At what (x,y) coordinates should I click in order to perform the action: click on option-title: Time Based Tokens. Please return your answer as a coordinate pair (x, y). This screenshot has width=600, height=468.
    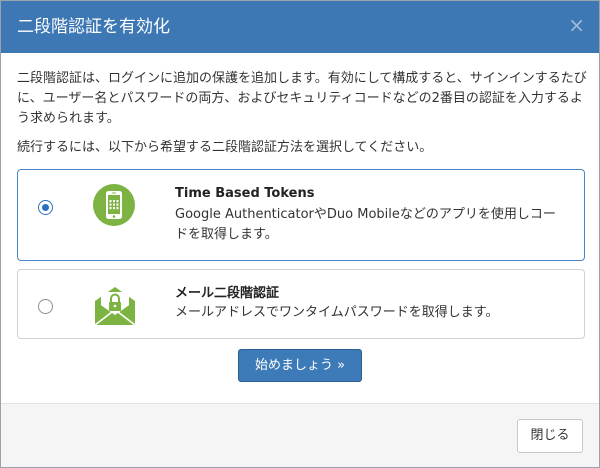
    Looking at the image, I should click on (245, 193).